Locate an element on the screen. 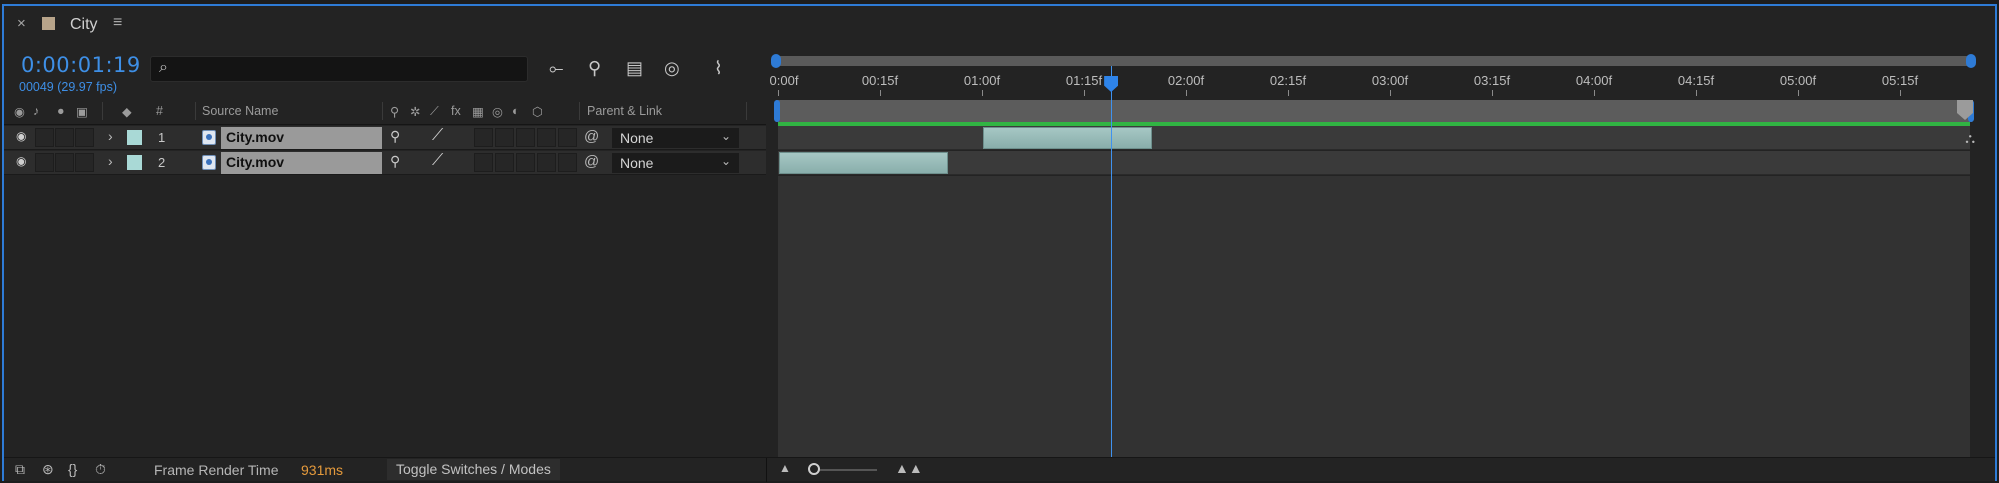  3d-layer-icon: ⬡ is located at coordinates (537, 111).